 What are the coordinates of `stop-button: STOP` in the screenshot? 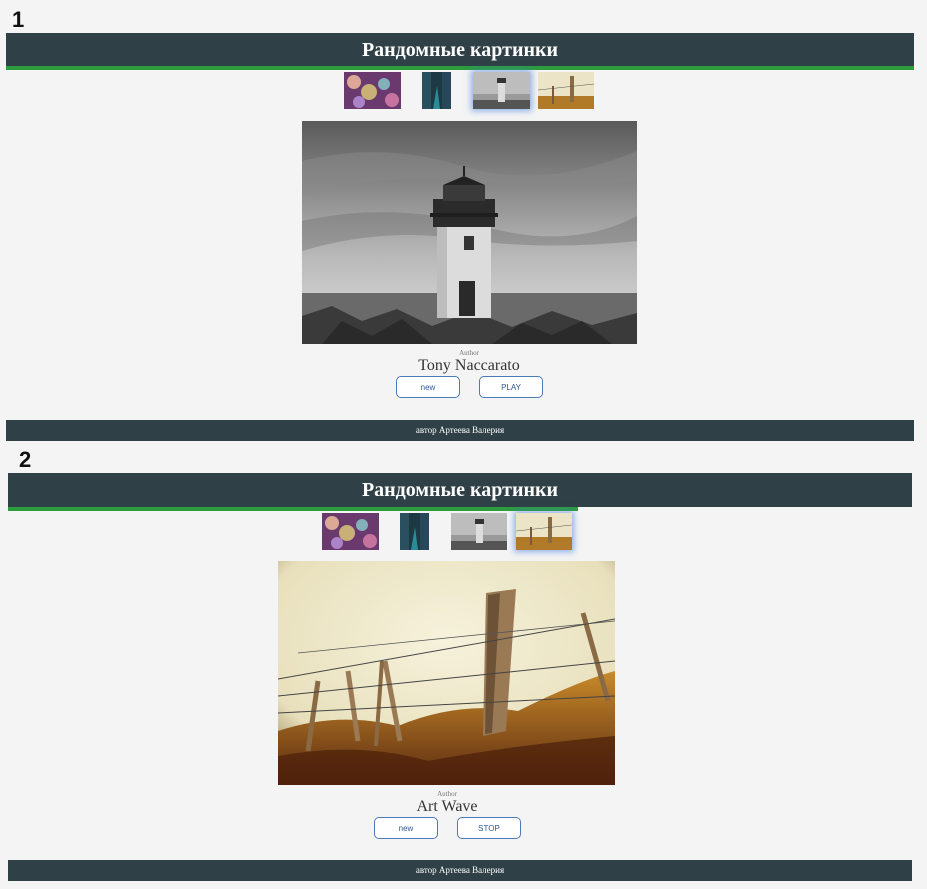 It's located at (489, 828).